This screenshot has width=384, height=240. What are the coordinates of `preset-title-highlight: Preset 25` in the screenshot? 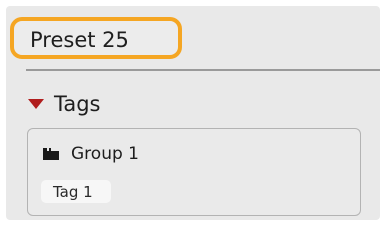 It's located at (96, 38).